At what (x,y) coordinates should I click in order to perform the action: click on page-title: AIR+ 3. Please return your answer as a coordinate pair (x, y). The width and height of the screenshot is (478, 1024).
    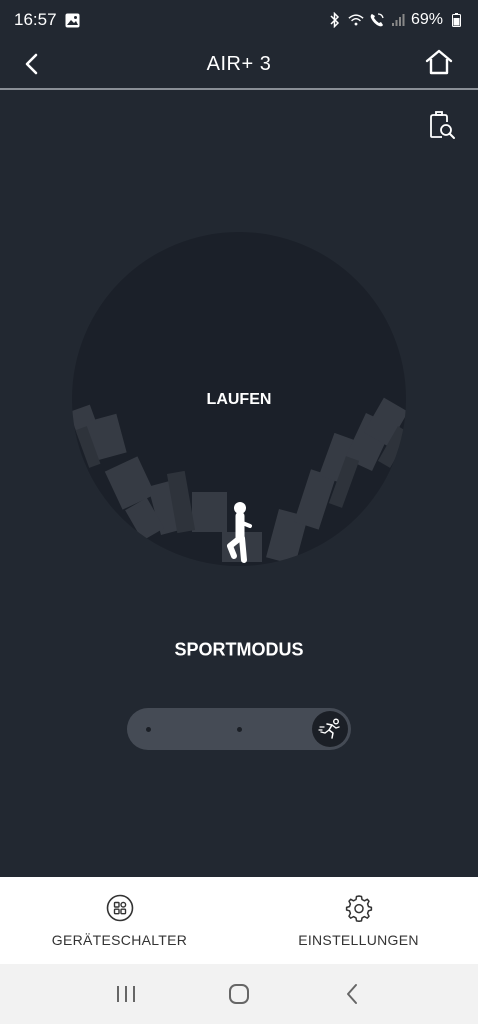
    Looking at the image, I should click on (239, 63).